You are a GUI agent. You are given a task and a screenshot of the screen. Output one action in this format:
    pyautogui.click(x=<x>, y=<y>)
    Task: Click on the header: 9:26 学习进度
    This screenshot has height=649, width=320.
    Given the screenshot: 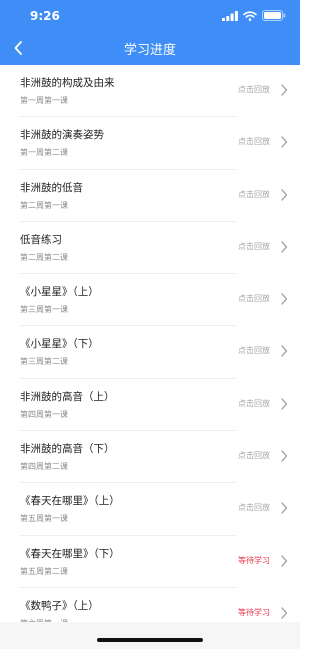 What is the action you would take?
    pyautogui.click(x=150, y=32)
    